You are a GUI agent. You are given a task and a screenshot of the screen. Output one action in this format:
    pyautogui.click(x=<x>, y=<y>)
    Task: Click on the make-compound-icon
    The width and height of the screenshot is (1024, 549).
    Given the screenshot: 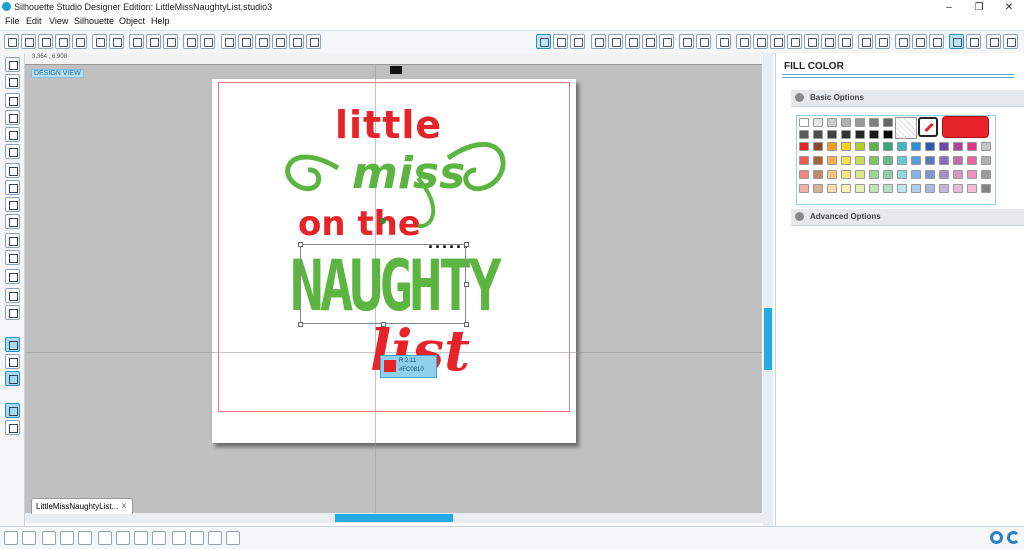 What is the action you would take?
    pyautogui.click(x=105, y=538)
    